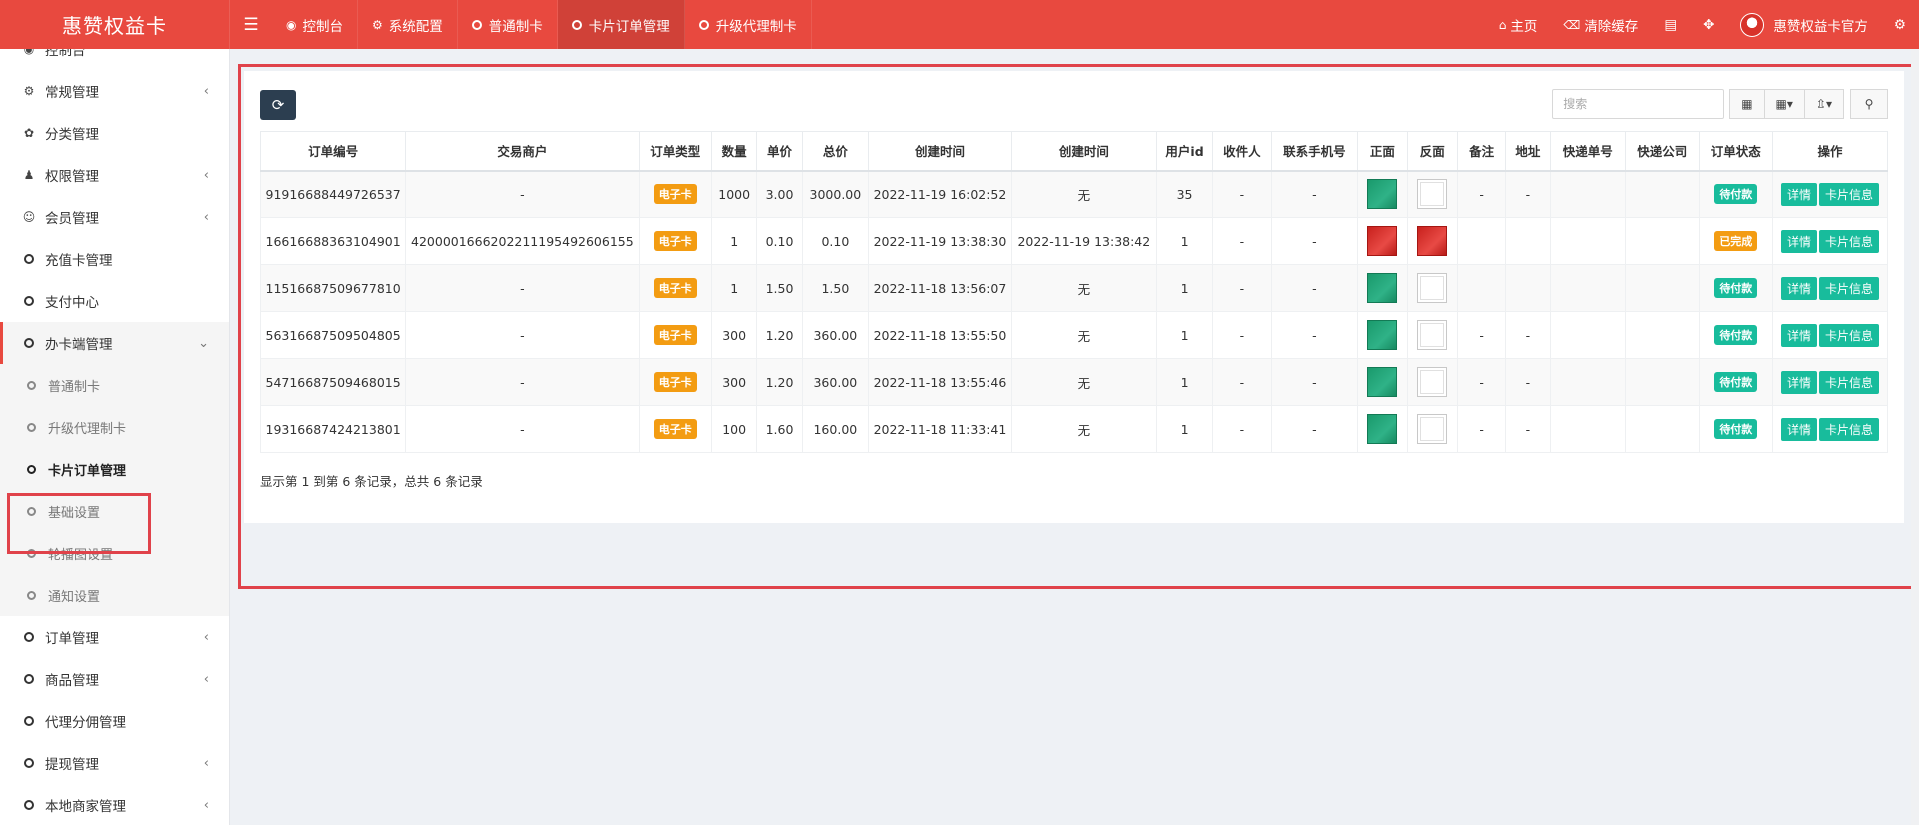 The image size is (1919, 825). I want to click on sidebar-item-label: 办卡端管理, so click(79, 345).